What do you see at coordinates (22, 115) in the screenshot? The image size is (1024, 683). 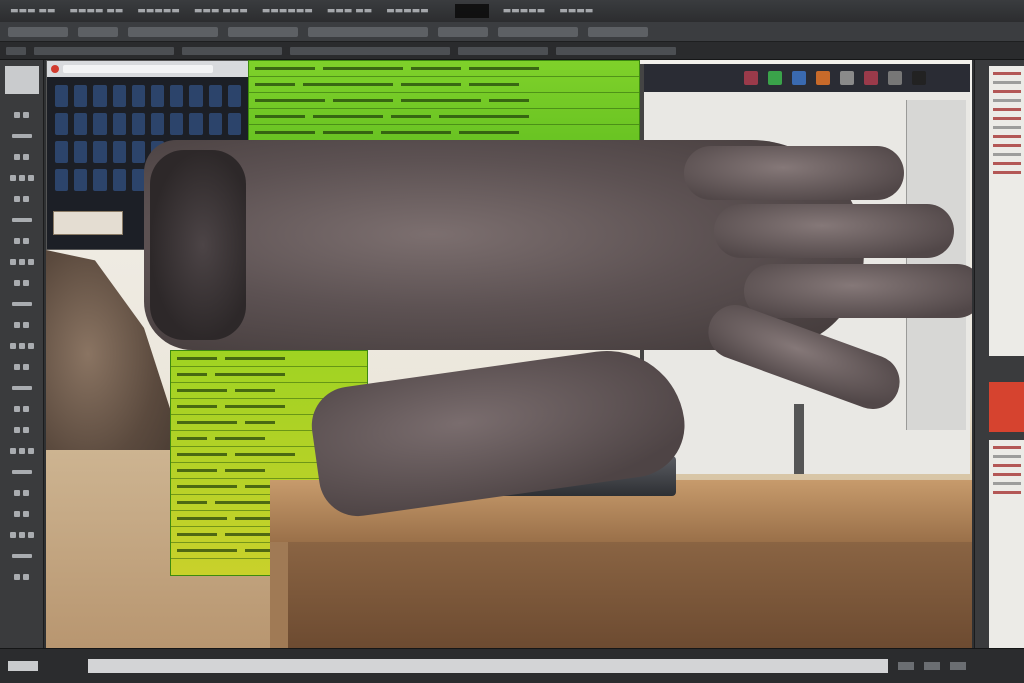 I see `move-tool-icon` at bounding box center [22, 115].